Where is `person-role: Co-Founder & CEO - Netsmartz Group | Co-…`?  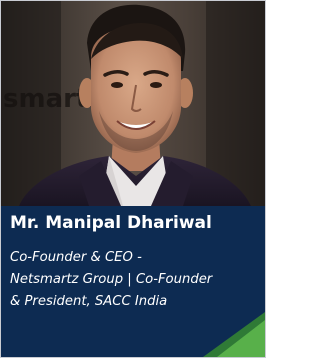 person-role: Co-Founder & CEO - Netsmartz Group | Co-… is located at coordinates (136, 280).